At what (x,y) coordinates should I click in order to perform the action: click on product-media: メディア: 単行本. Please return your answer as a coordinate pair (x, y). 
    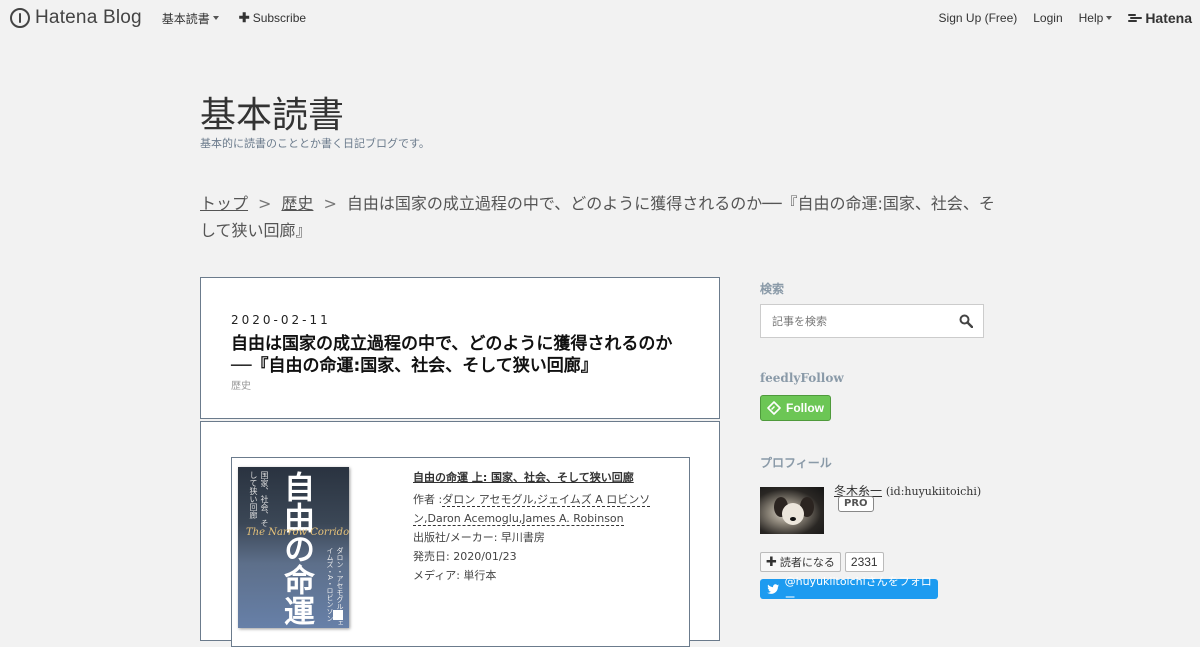
    Looking at the image, I should click on (455, 575).